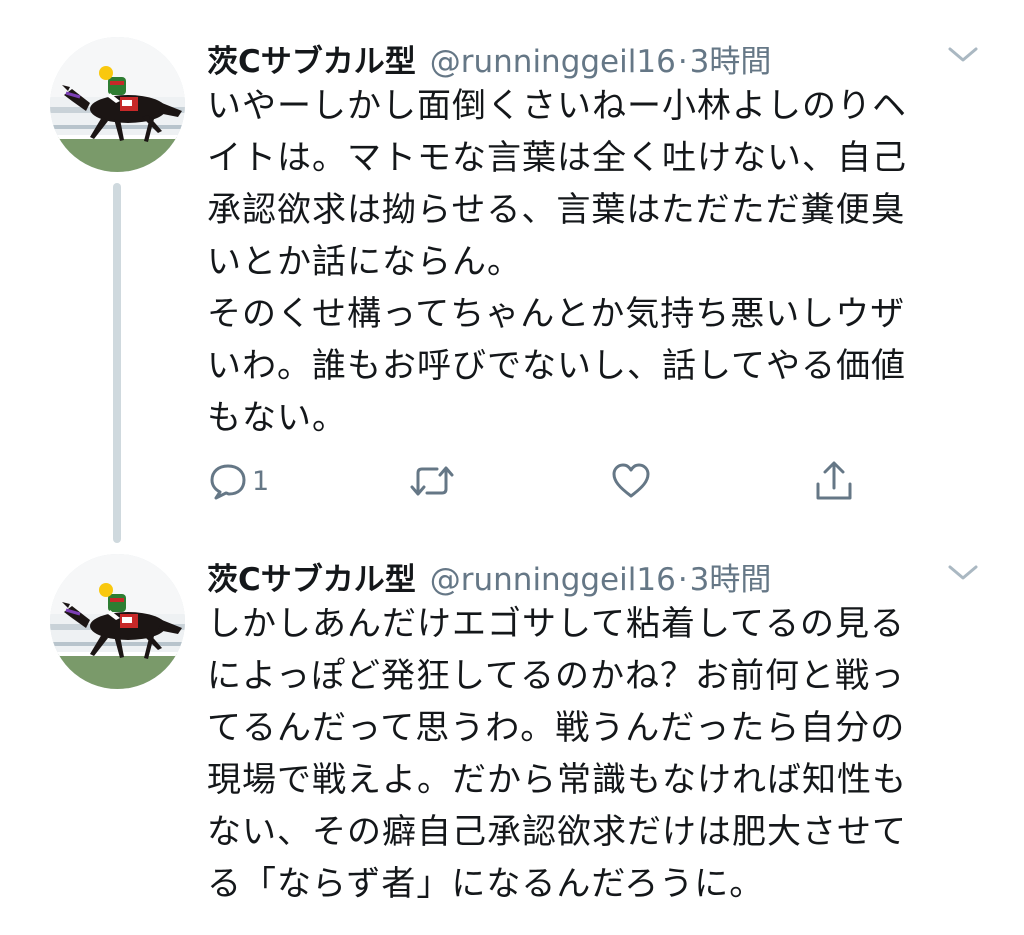  I want to click on tweet-text-line: いやーしかし面倒くさいねー小林よしのりヘ, so click(557, 106).